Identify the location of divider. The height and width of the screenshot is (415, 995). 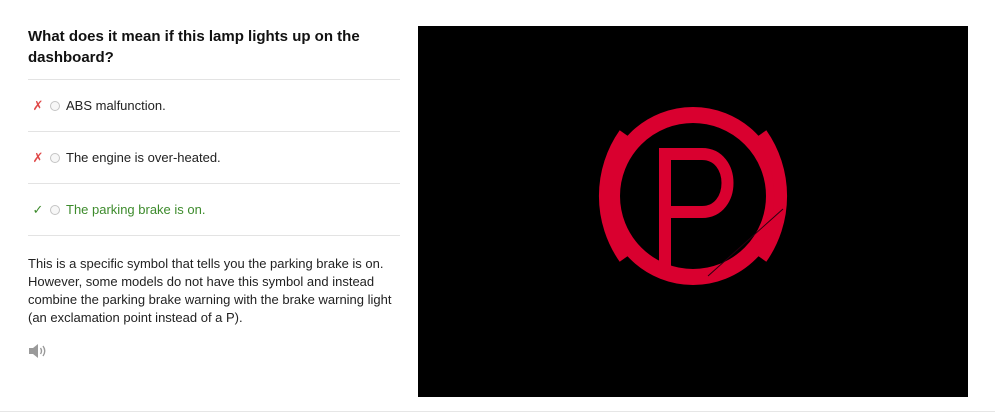
(497, 411).